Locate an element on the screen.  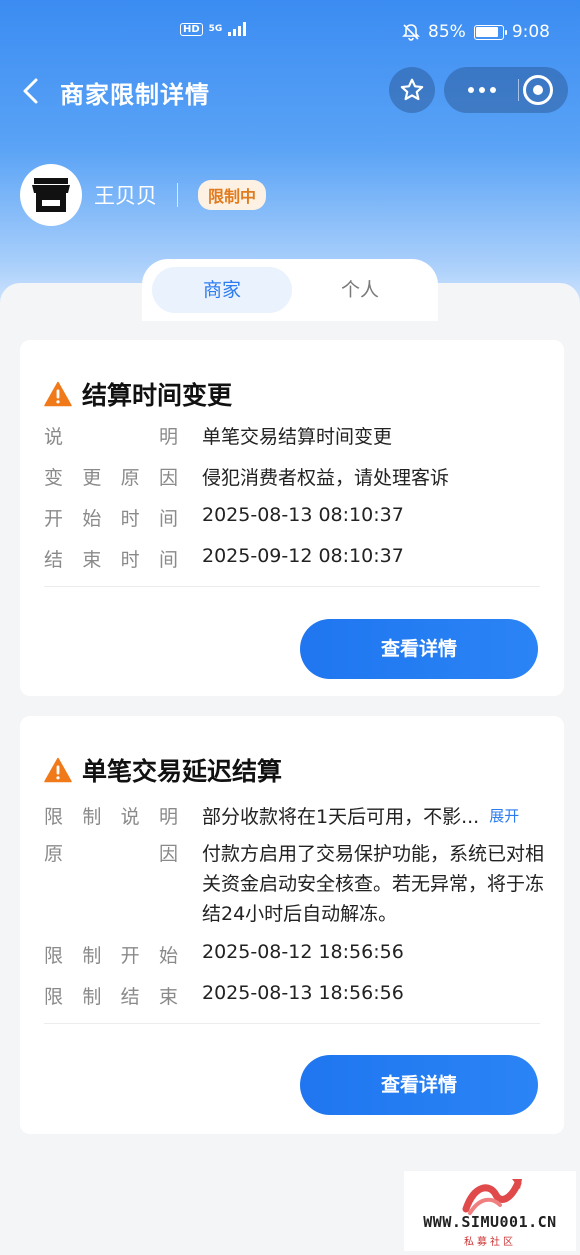
close-target-icon is located at coordinates (538, 90).